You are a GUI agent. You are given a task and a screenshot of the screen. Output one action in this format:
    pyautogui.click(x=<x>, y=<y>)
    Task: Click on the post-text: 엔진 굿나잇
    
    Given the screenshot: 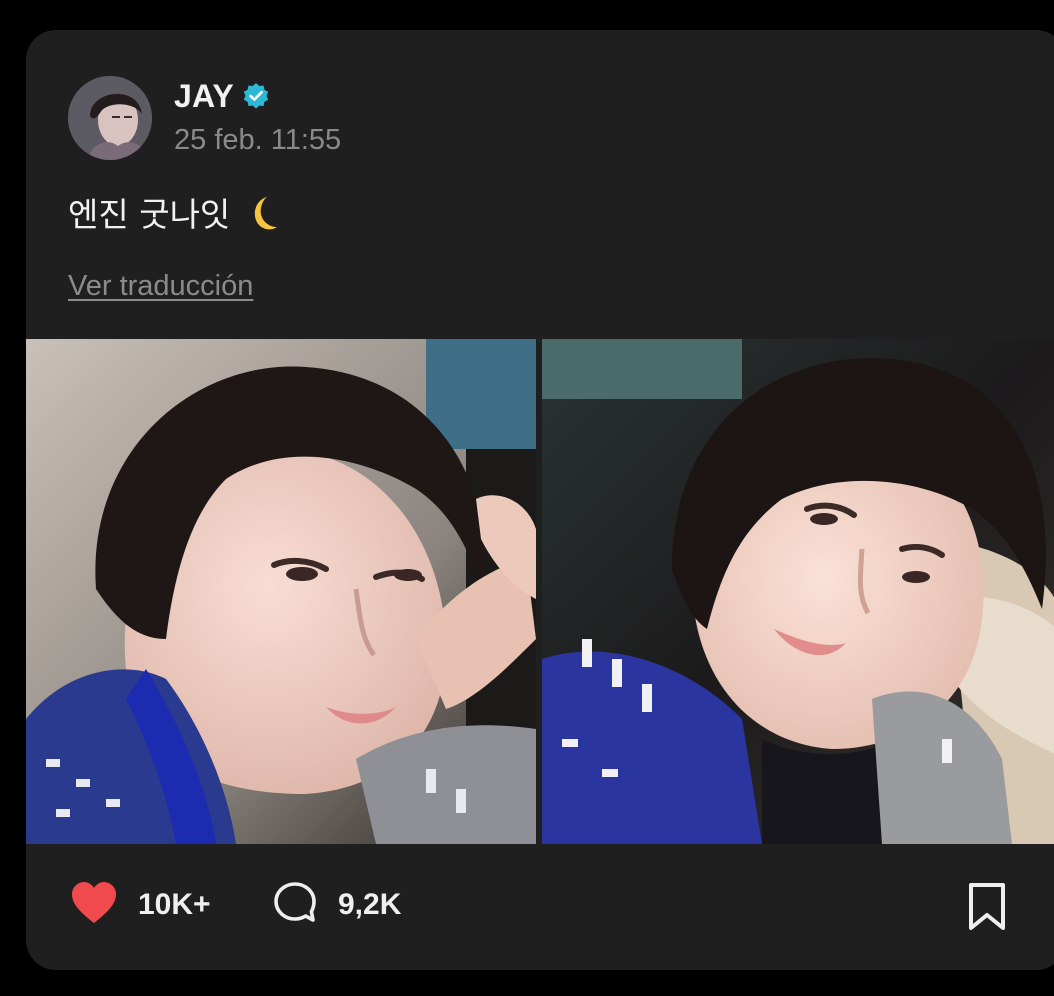 What is the action you would take?
    pyautogui.click(x=173, y=214)
    